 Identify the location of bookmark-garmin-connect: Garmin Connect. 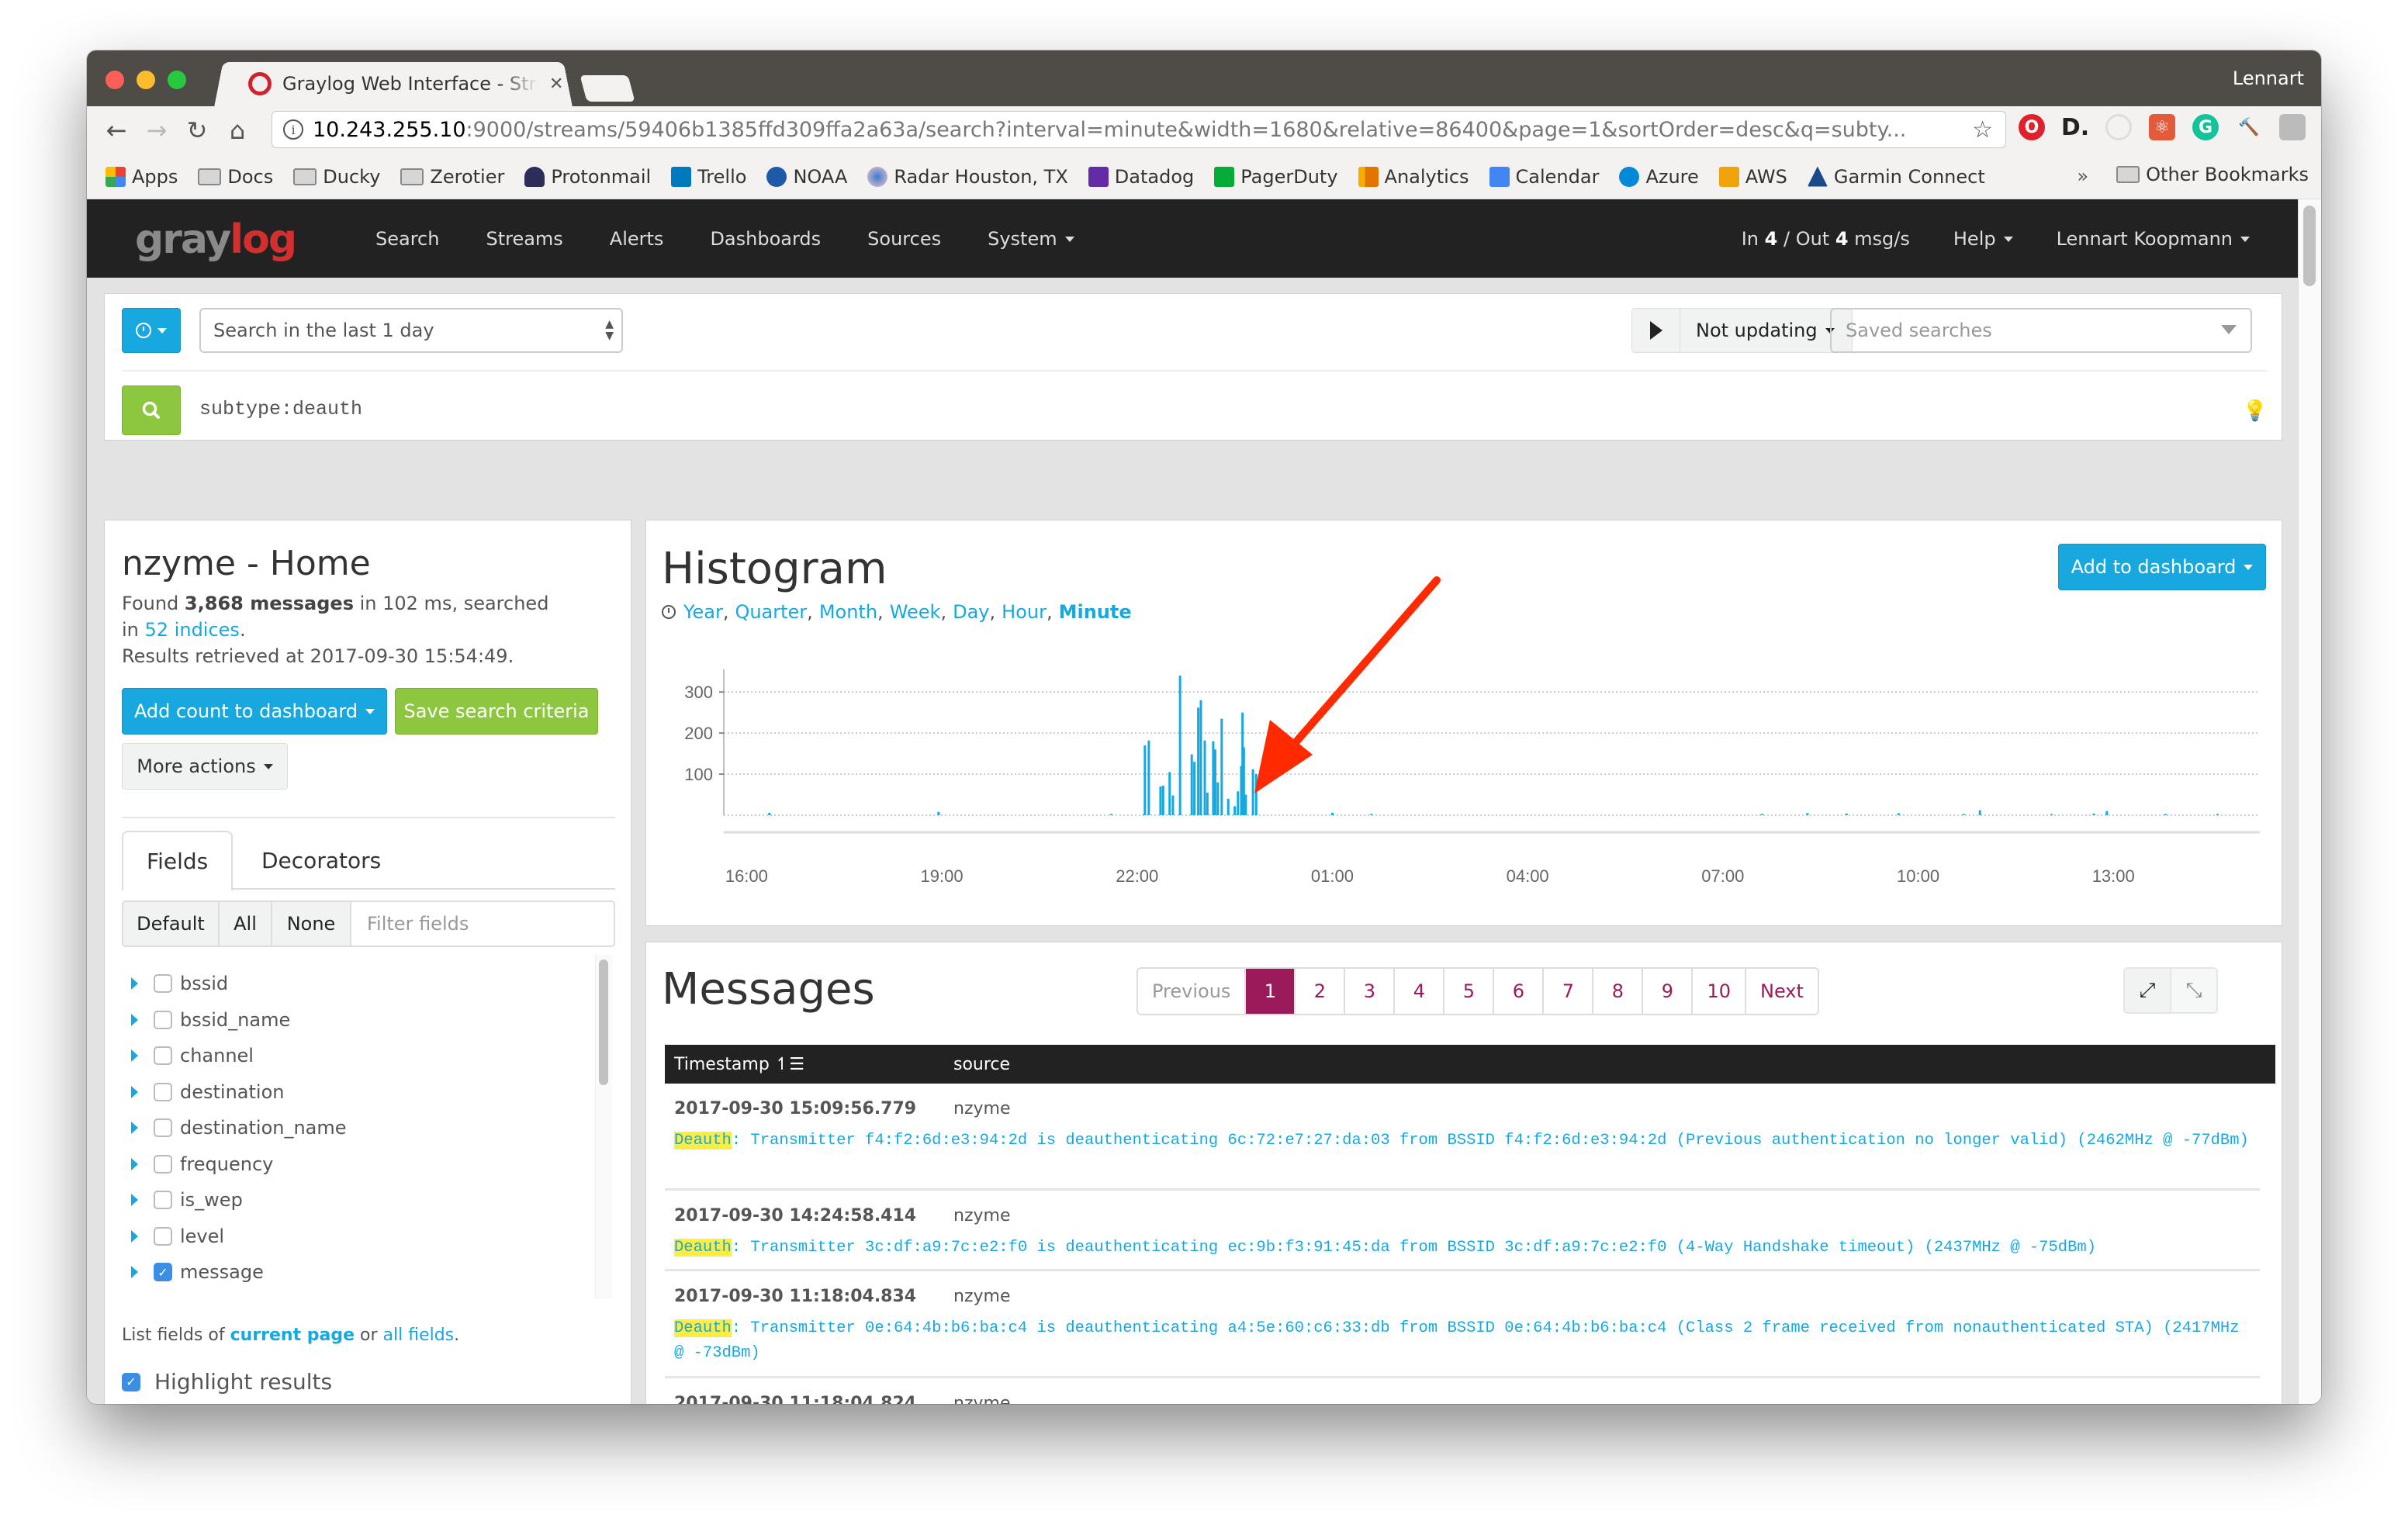
(1896, 177).